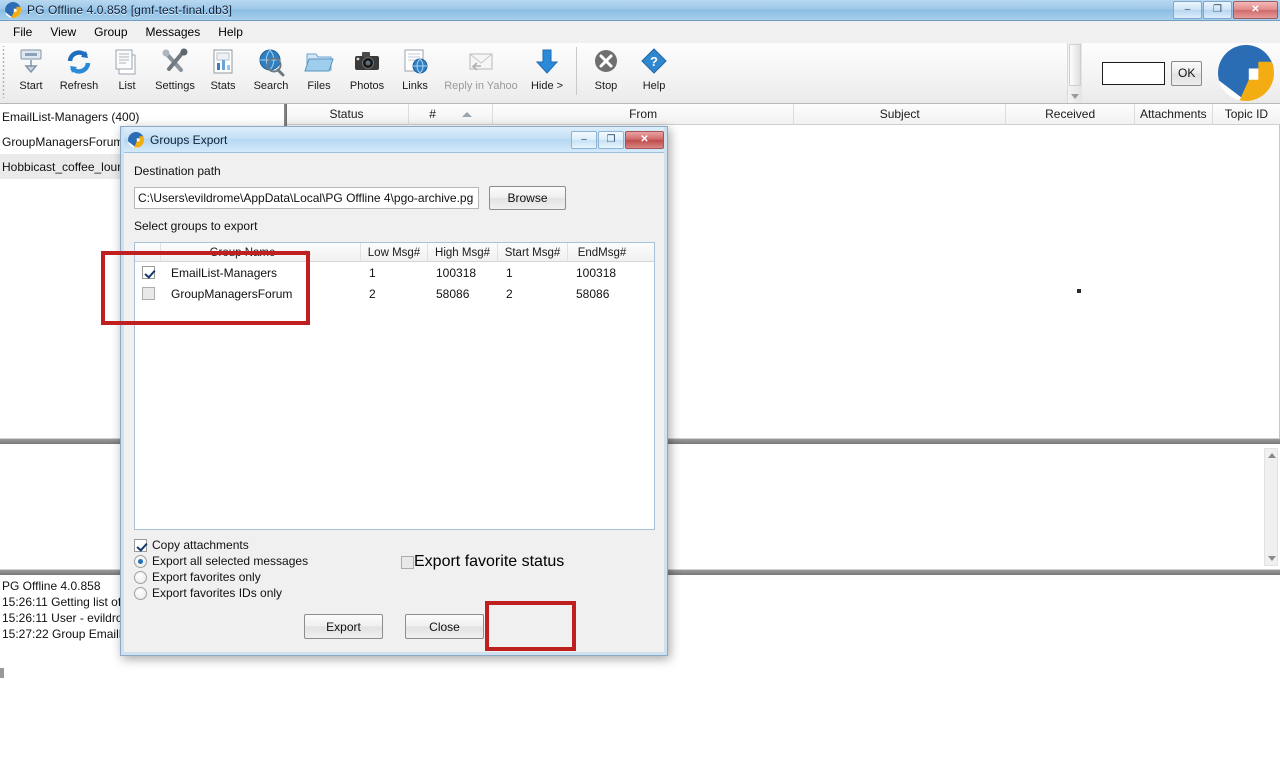 This screenshot has height=768, width=1280. Describe the element at coordinates (394, 252) in the screenshot. I see `grid-header-low-msg: Low Msg#` at that location.